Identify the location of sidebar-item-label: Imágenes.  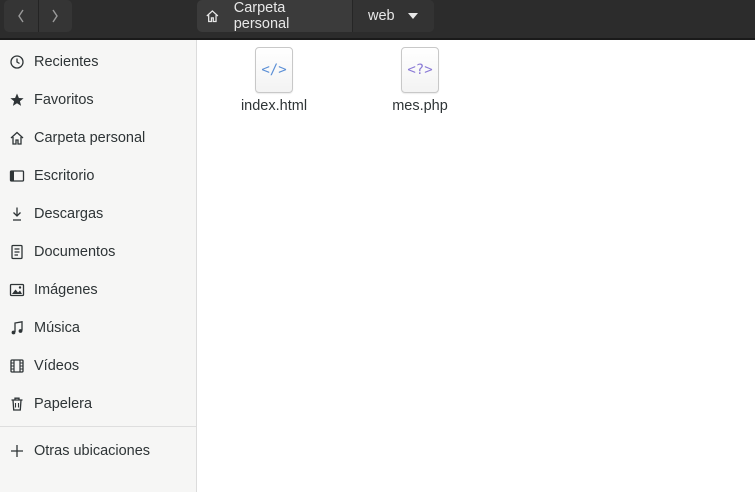
(66, 290).